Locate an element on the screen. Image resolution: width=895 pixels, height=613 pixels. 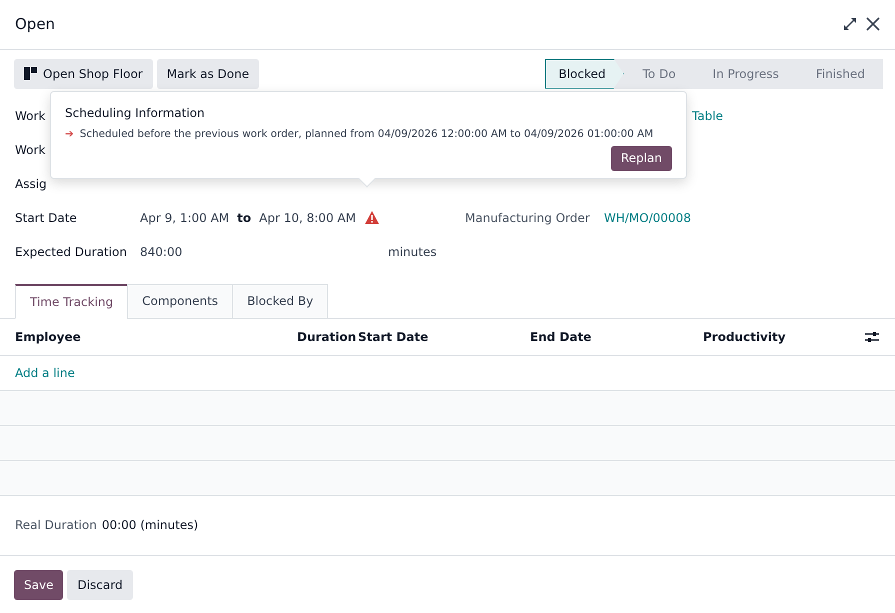
column-header: Productivity is located at coordinates (784, 337).